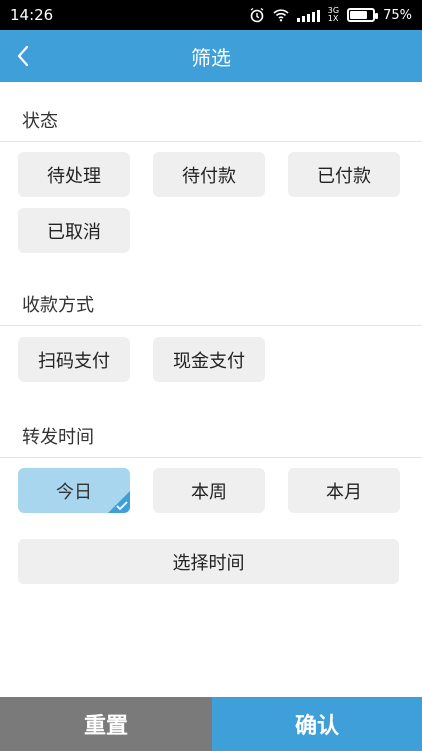 This screenshot has width=422, height=751. I want to click on page-title: 筛选, so click(211, 57).